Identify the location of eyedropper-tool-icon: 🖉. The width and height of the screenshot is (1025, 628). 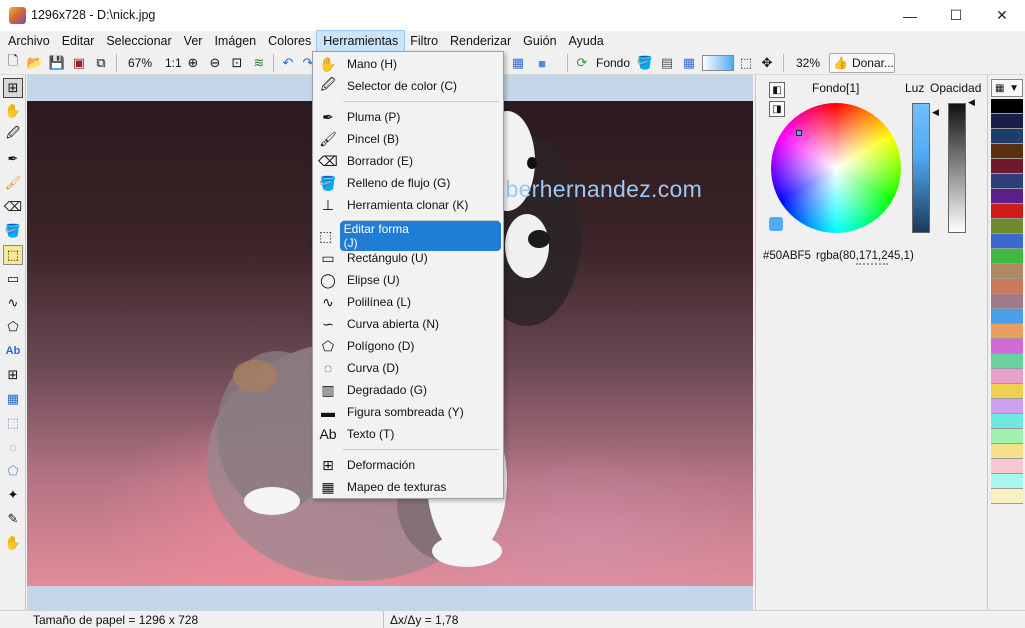
(13, 135).